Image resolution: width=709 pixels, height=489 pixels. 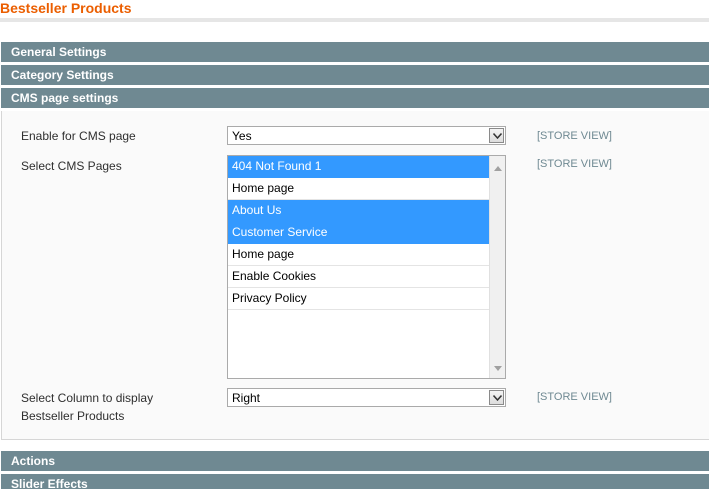 What do you see at coordinates (366, 397) in the screenshot?
I see `column-select: Right` at bounding box center [366, 397].